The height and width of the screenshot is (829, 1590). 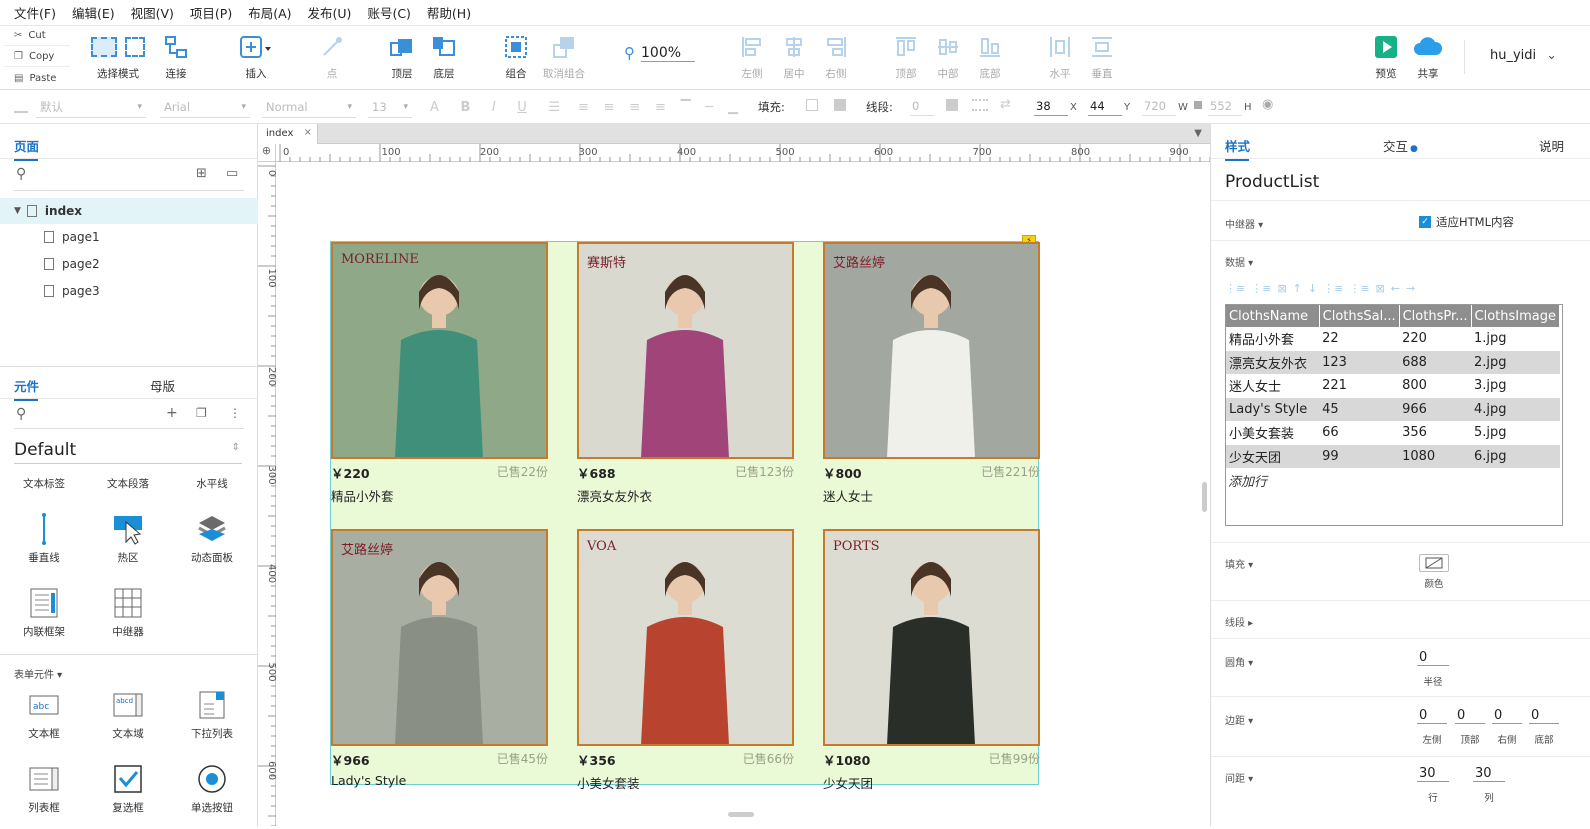 I want to click on align-right-button: 右侧, so click(x=836, y=59).